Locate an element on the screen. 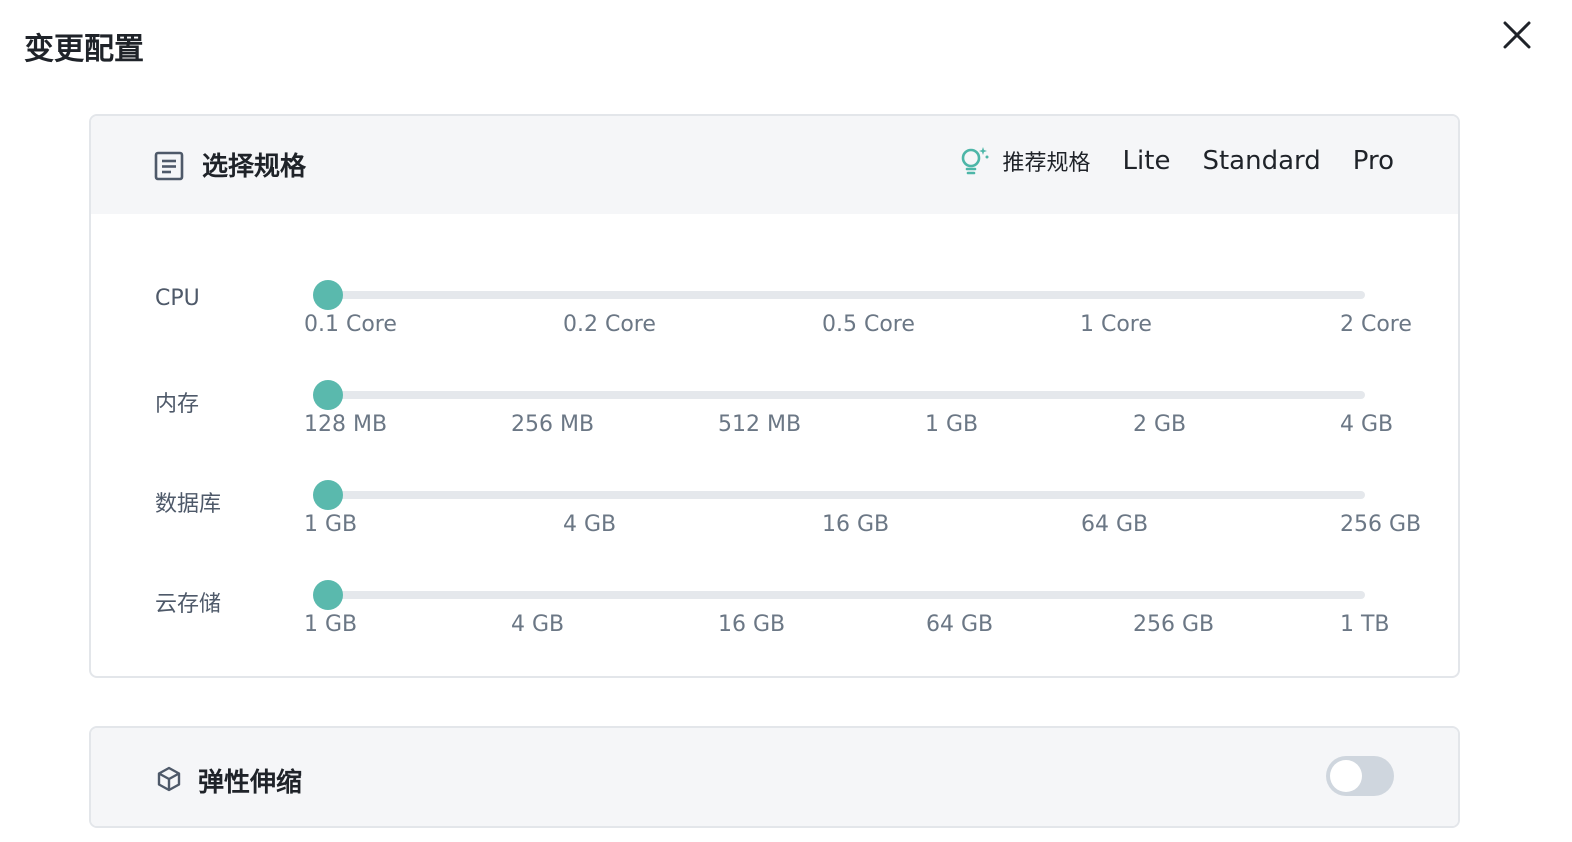 This screenshot has width=1572, height=842. cpu-mark: 0.2 Core is located at coordinates (609, 324).